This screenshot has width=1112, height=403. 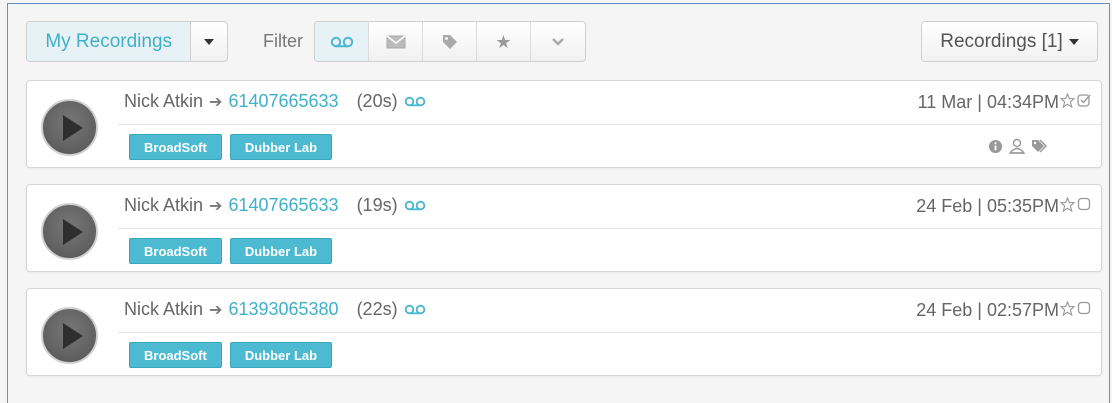 I want to click on recordings-count-label: Recordings [1], so click(x=1001, y=41).